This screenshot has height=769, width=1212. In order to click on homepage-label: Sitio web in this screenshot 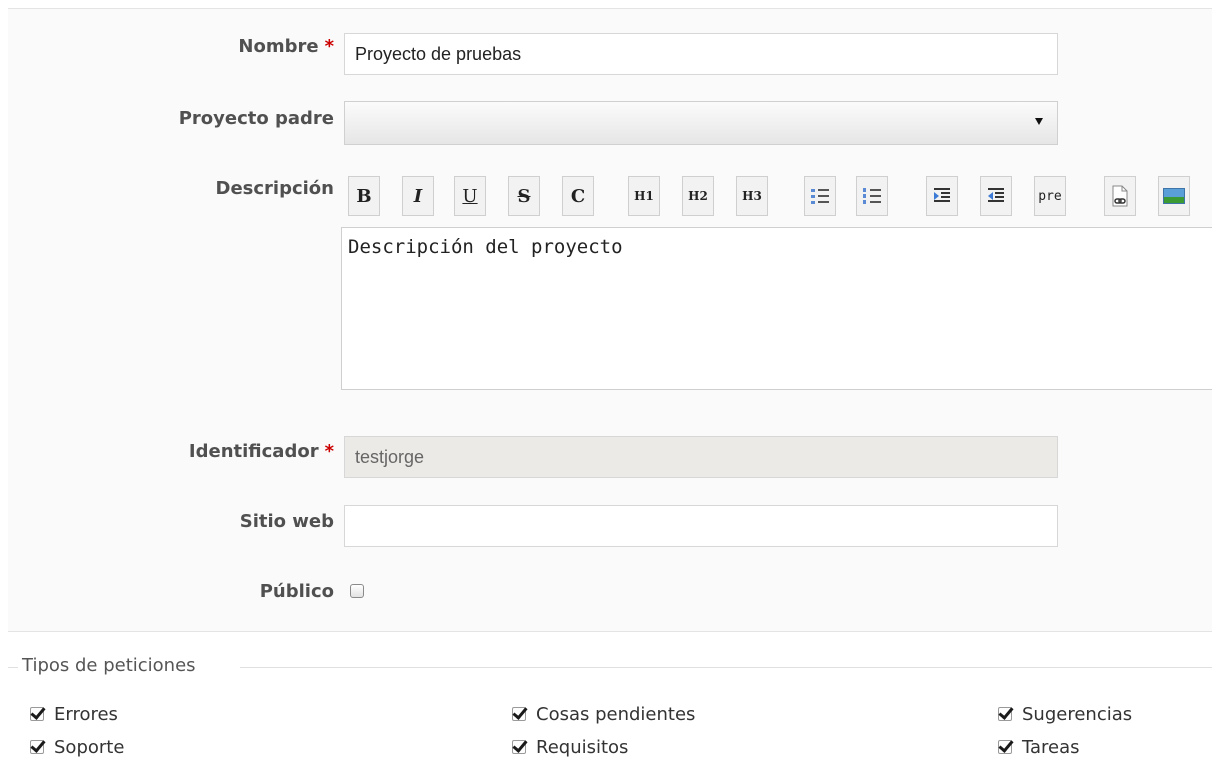, I will do `click(286, 521)`.